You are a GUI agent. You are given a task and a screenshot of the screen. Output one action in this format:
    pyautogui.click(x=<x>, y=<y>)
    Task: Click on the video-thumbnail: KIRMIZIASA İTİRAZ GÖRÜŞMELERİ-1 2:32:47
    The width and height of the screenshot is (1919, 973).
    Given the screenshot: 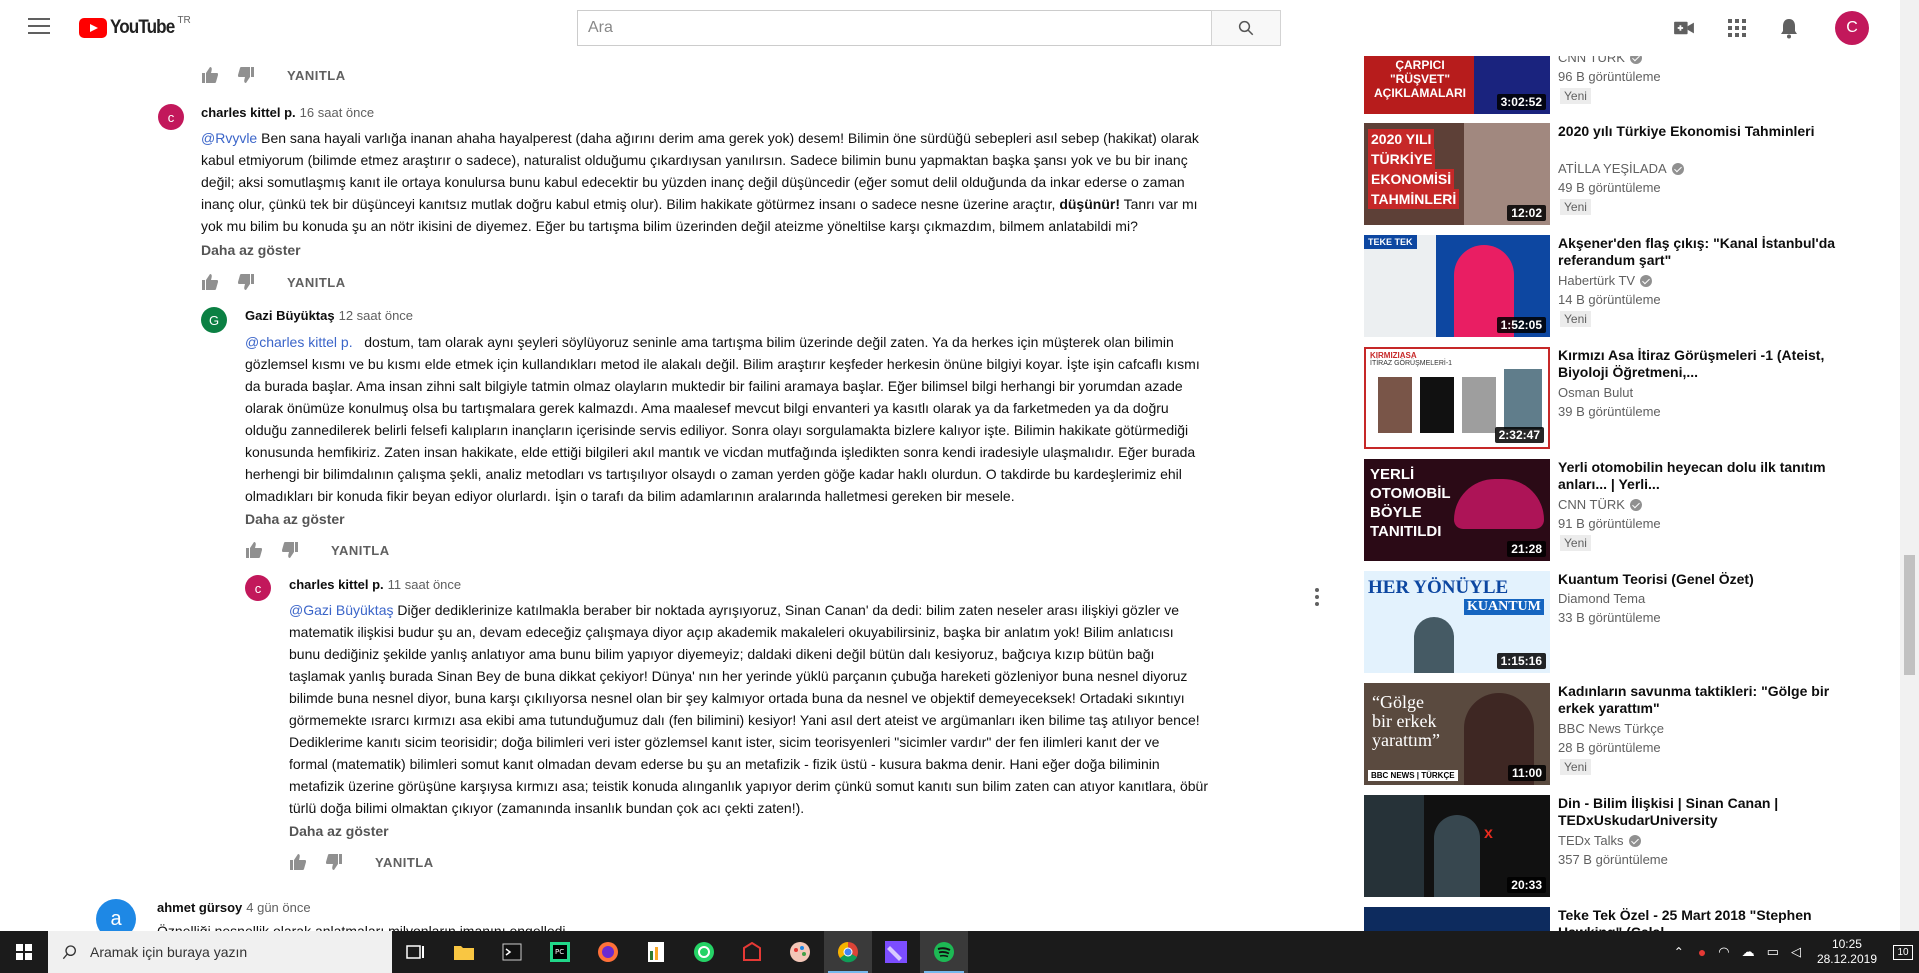 What is the action you would take?
    pyautogui.click(x=1457, y=398)
    